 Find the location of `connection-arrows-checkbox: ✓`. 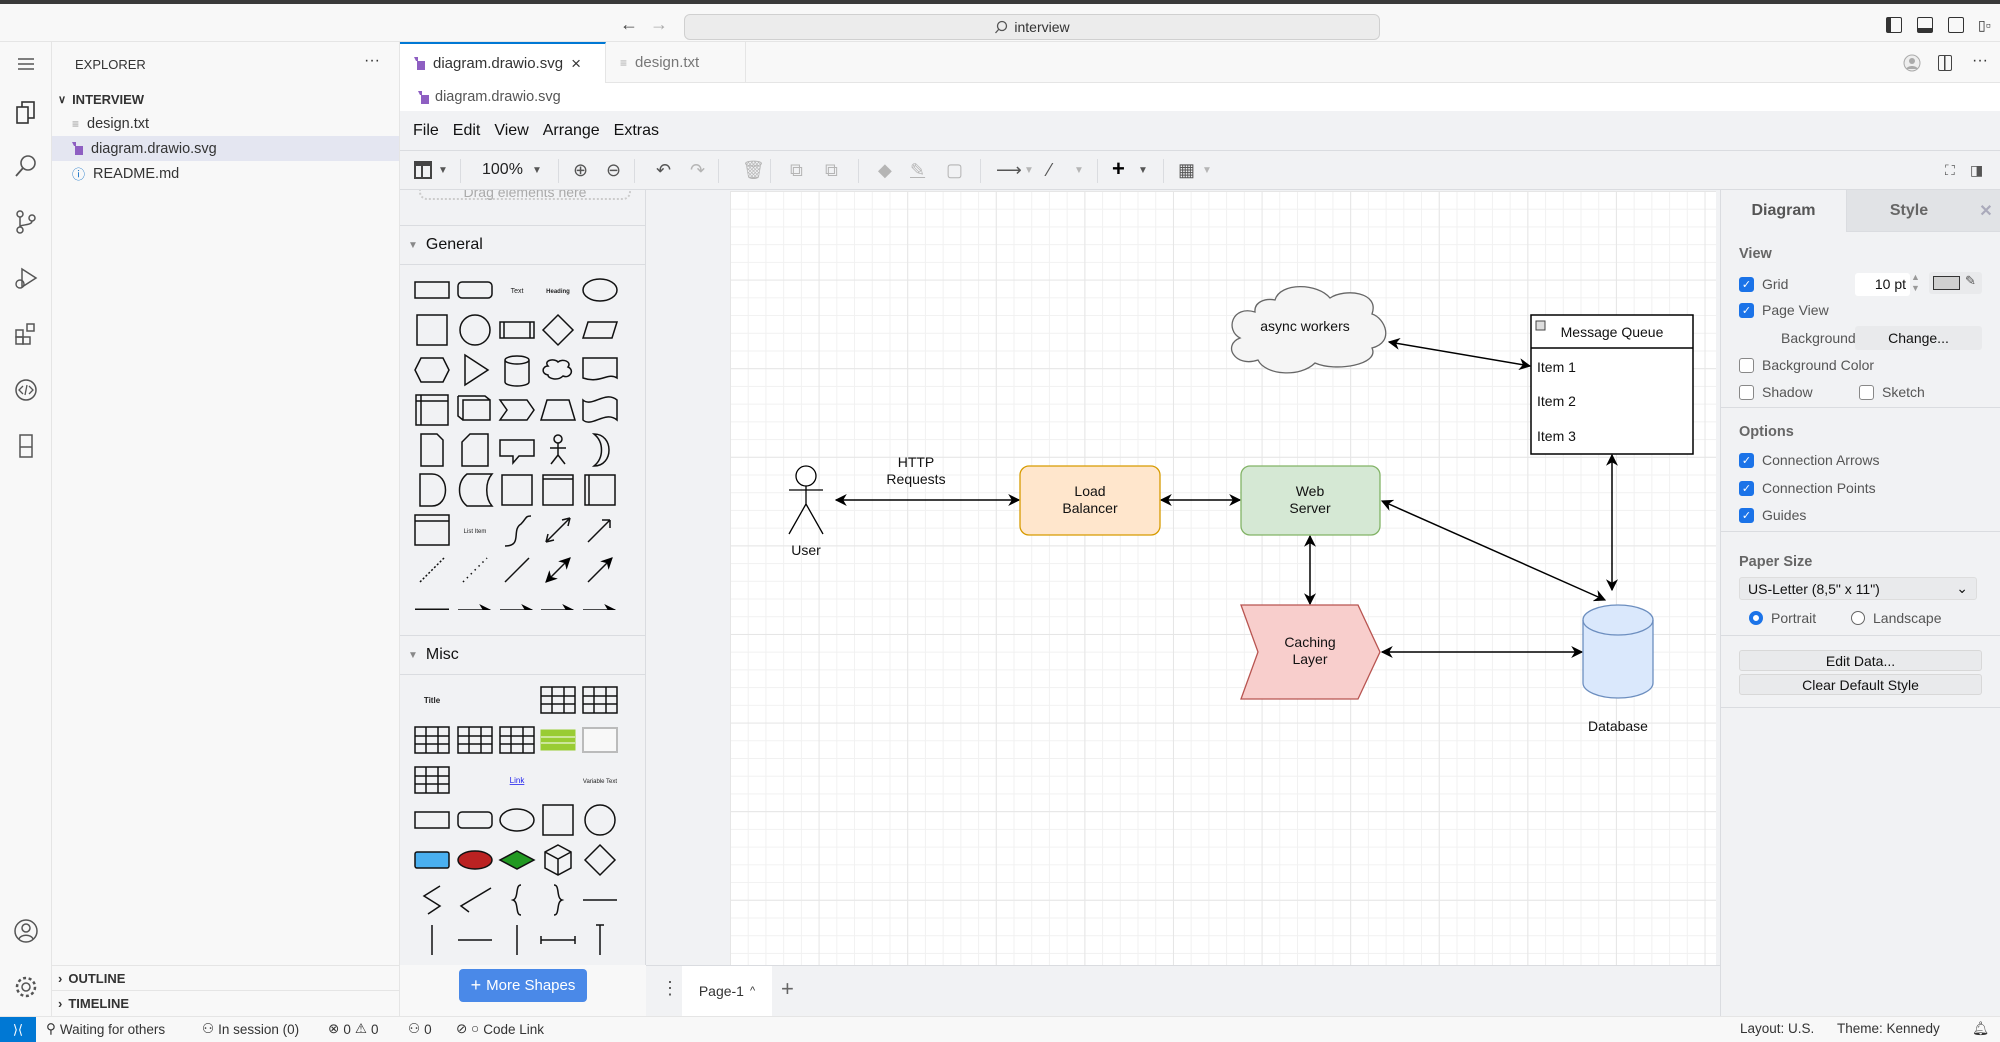

connection-arrows-checkbox: ✓ is located at coordinates (1746, 460).